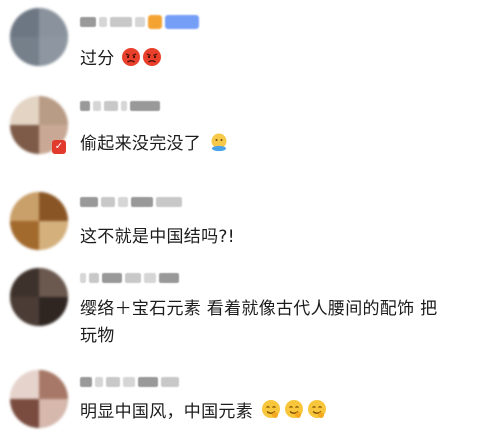  Describe the element at coordinates (275, 144) in the screenshot. I see `comment-text: 偷起来没完没了` at that location.